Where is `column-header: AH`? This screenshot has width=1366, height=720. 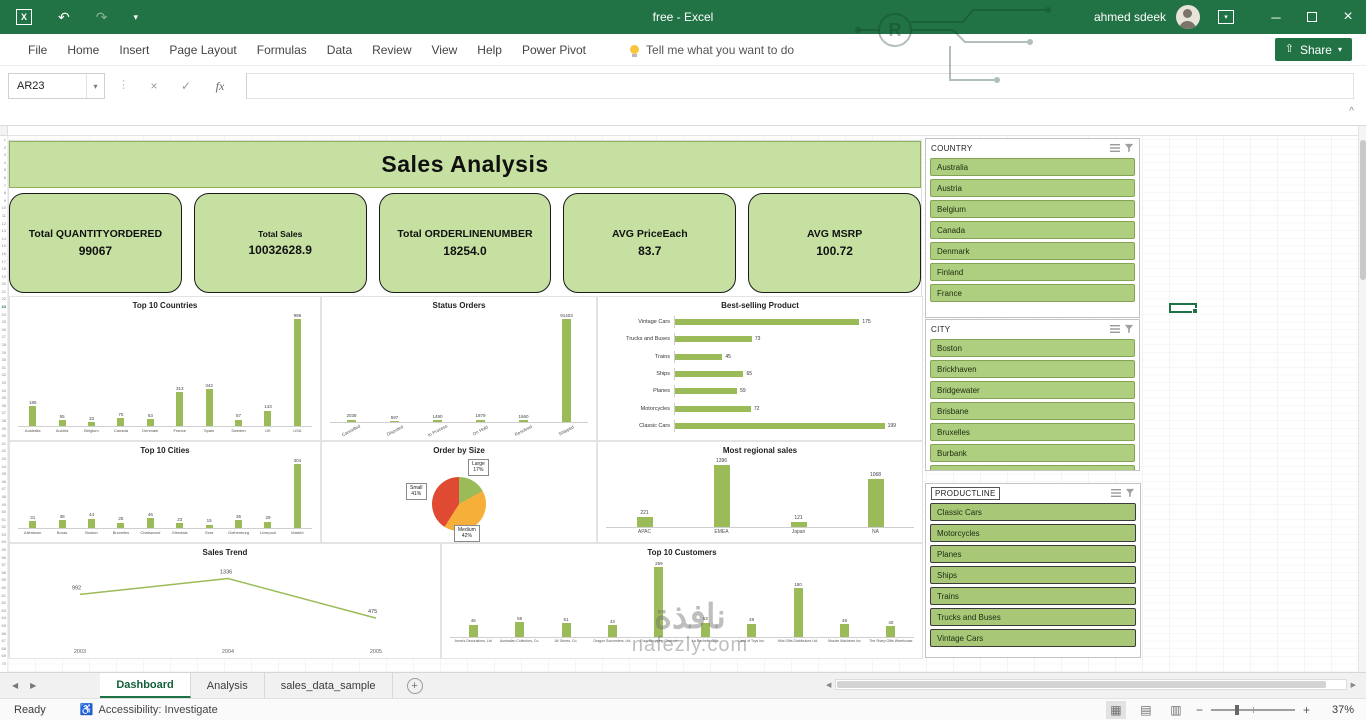
column-header: AH is located at coordinates (912, 134).